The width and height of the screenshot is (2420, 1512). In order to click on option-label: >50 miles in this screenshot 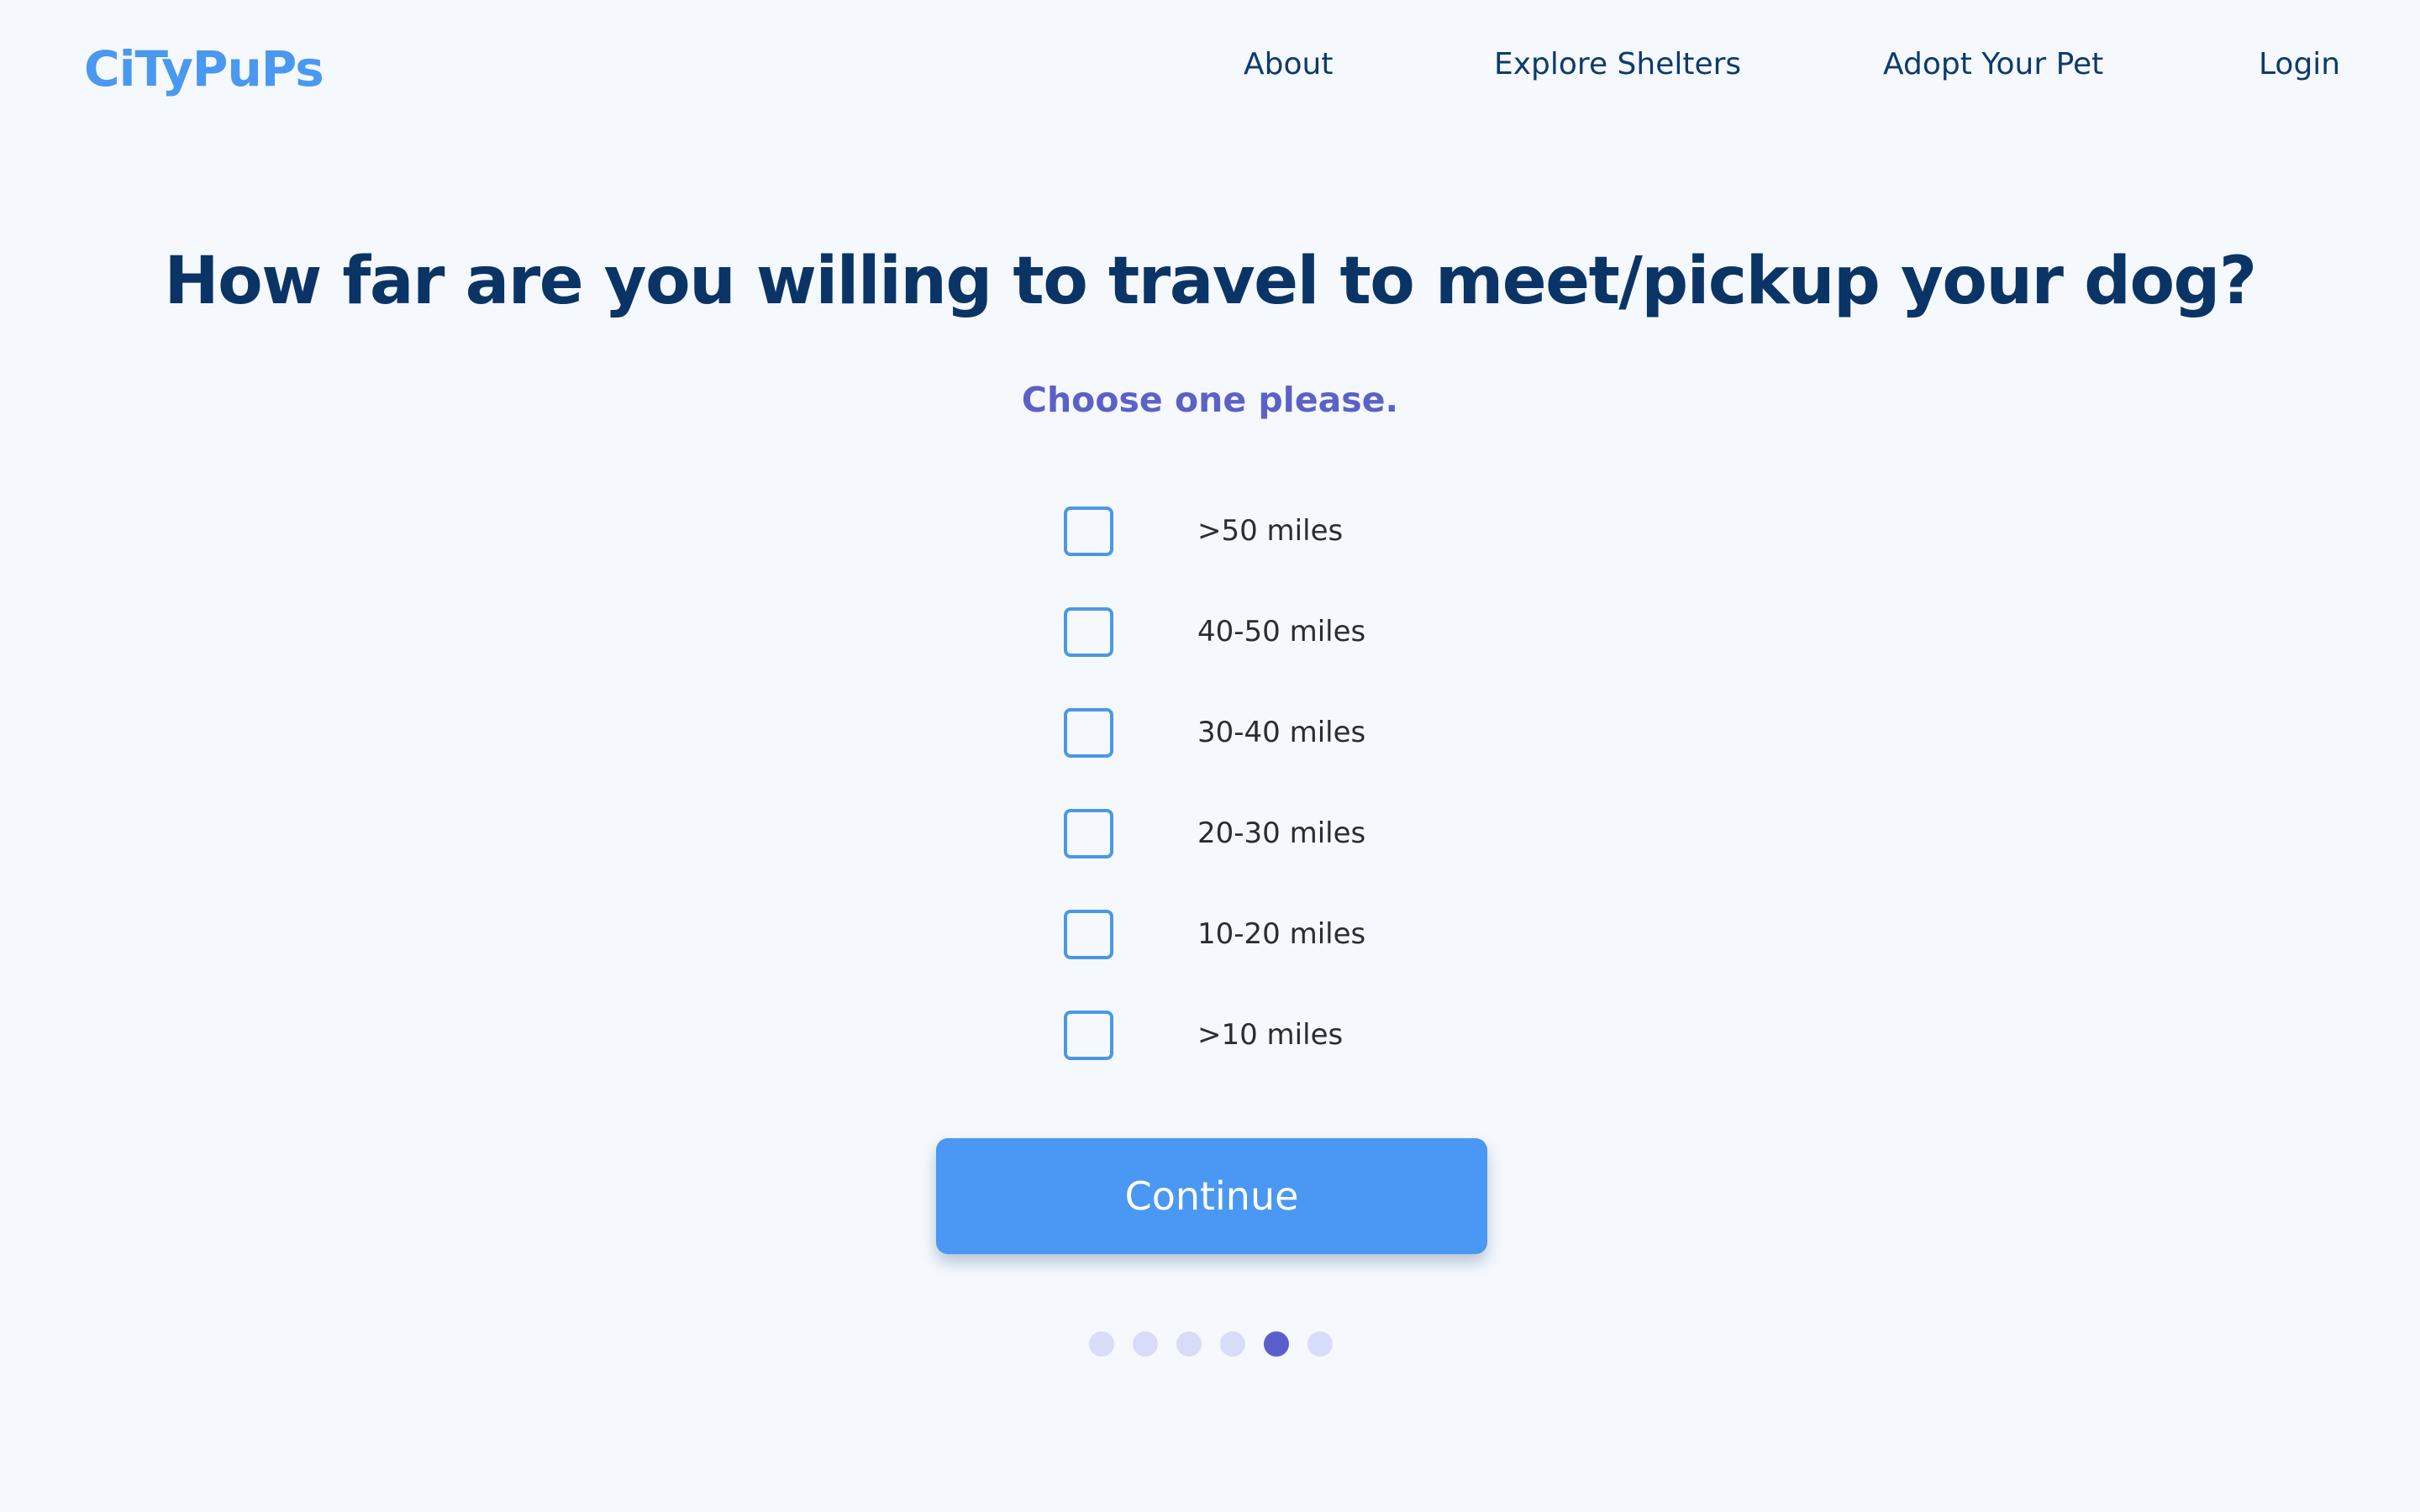, I will do `click(1270, 531)`.